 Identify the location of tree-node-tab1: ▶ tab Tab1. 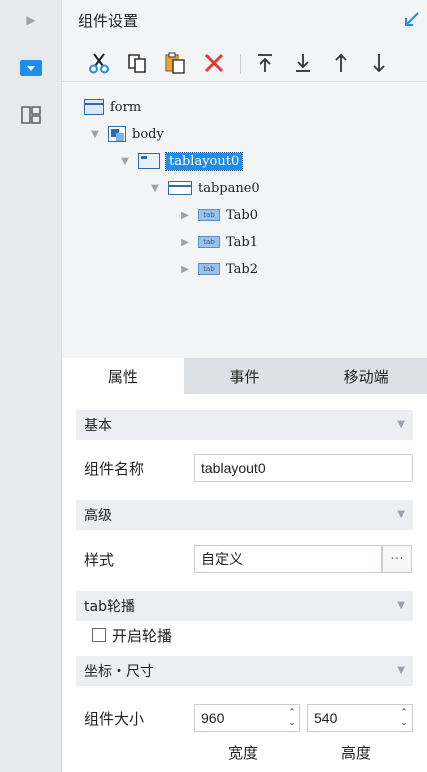
(218, 242).